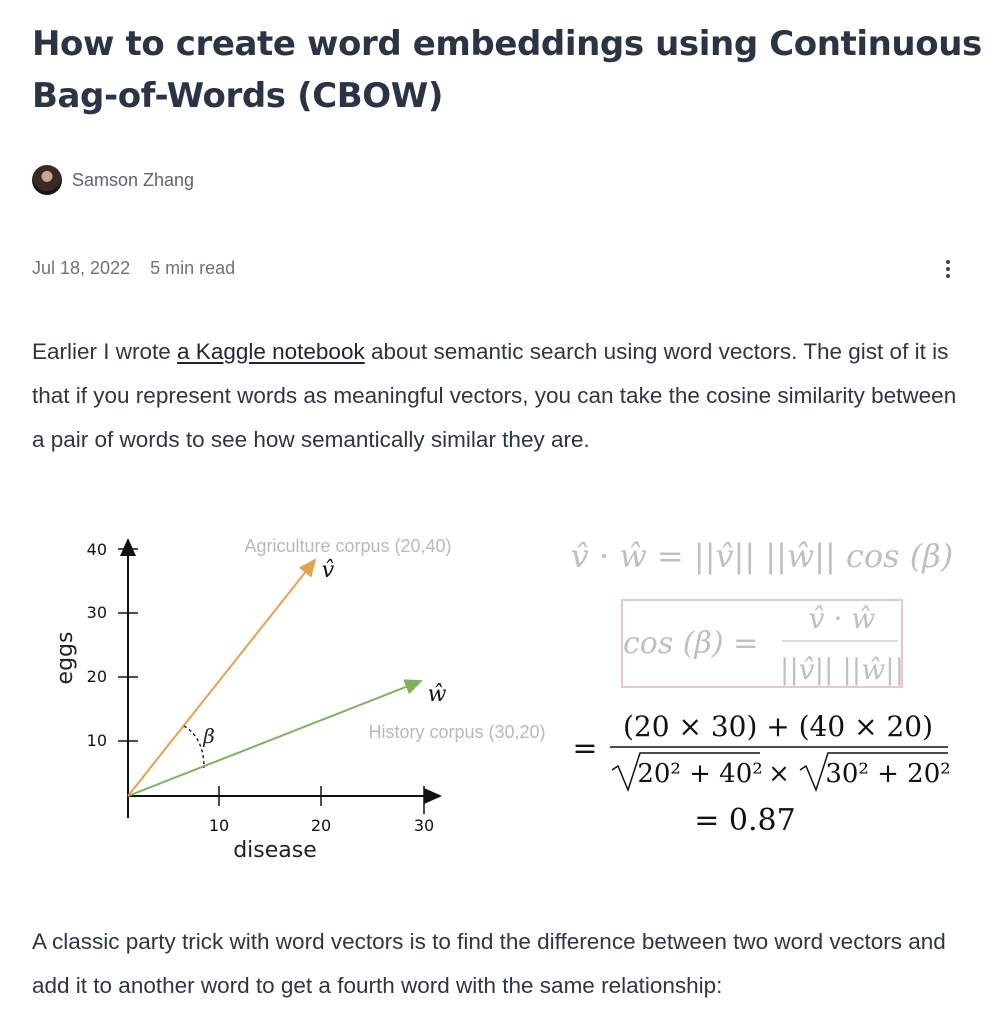 Image resolution: width=1000 pixels, height=1033 pixels. I want to click on cosine-result: = 0.87, so click(744, 820).